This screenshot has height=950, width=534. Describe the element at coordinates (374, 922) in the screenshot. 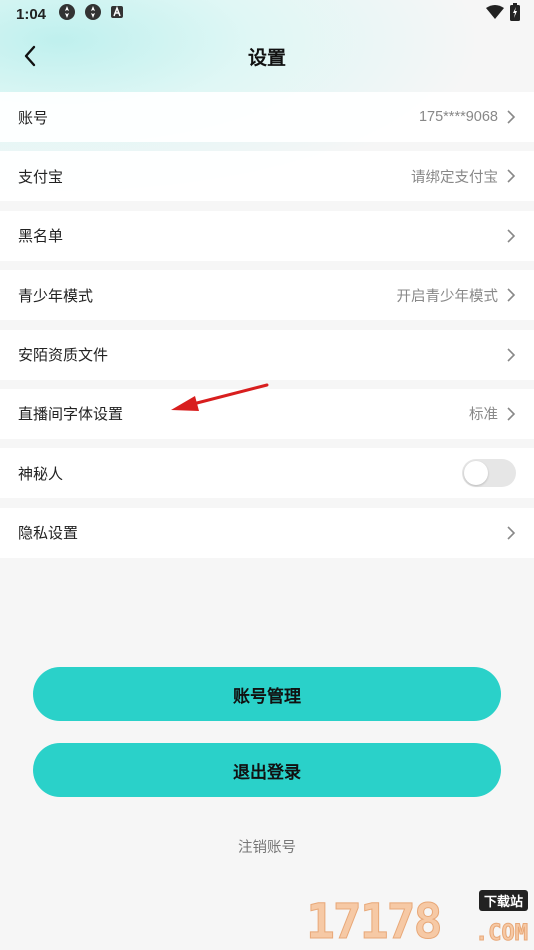

I see `watermark-number: 17178` at that location.